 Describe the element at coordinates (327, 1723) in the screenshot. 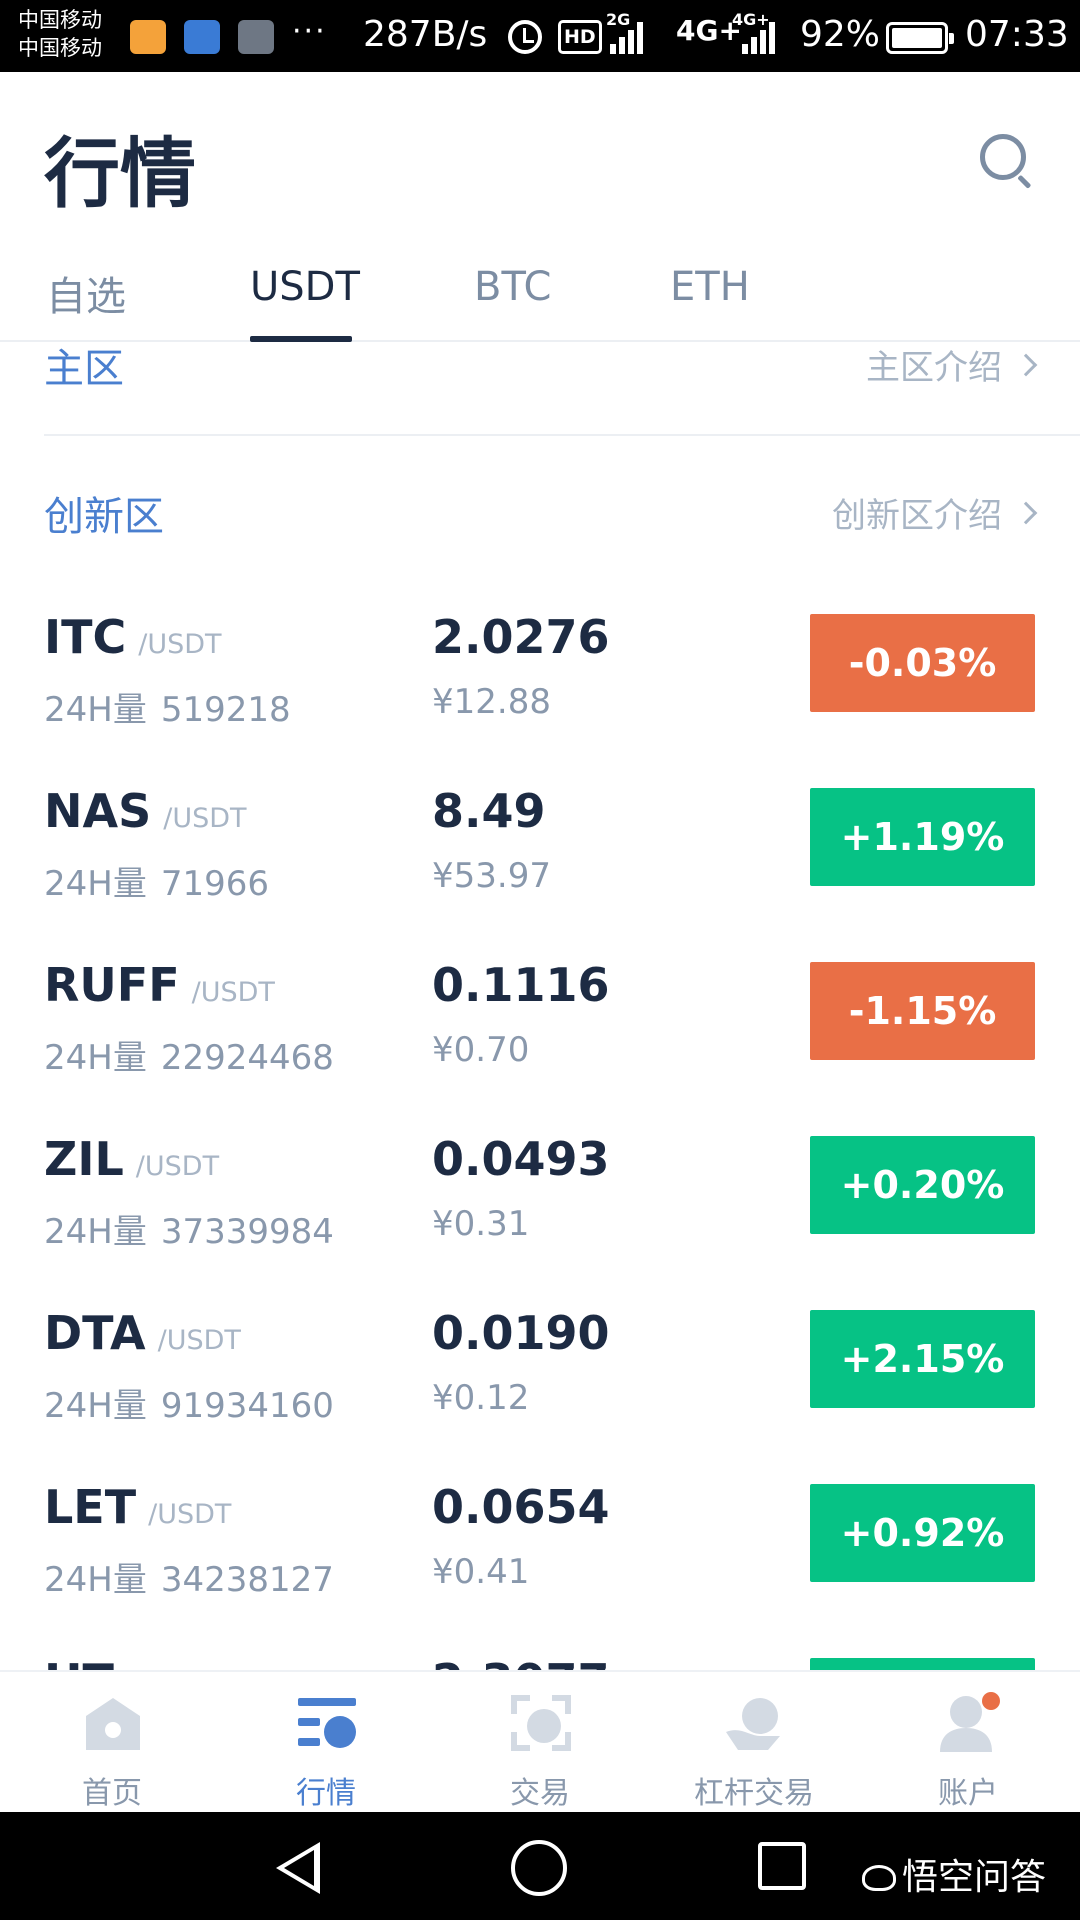

I see `market-icon` at that location.